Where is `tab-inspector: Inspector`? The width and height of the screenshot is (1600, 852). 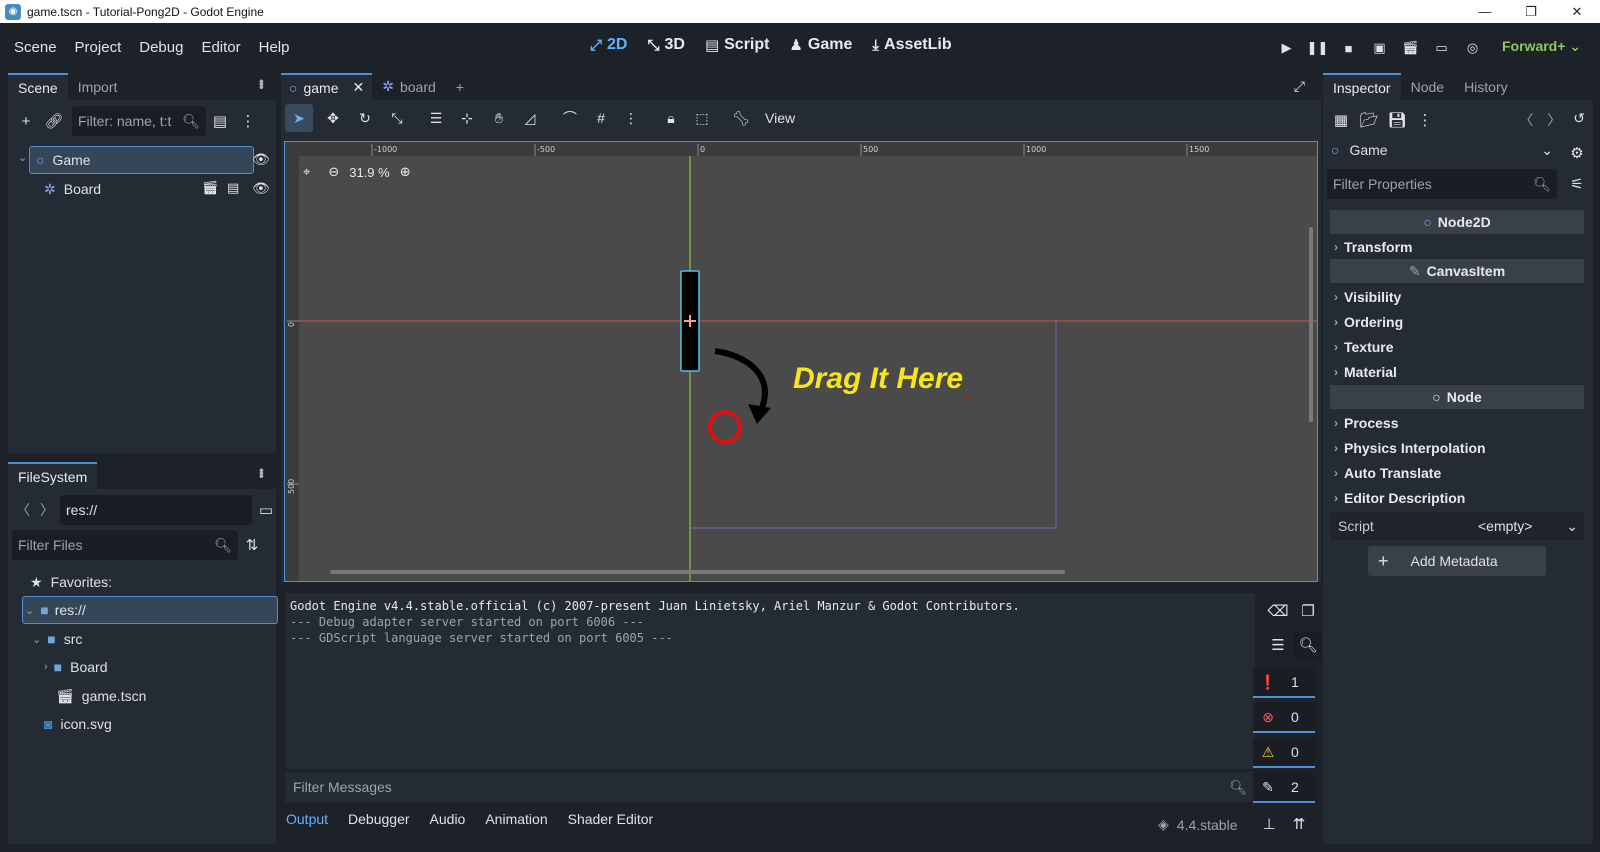
tab-inspector: Inspector is located at coordinates (1362, 86).